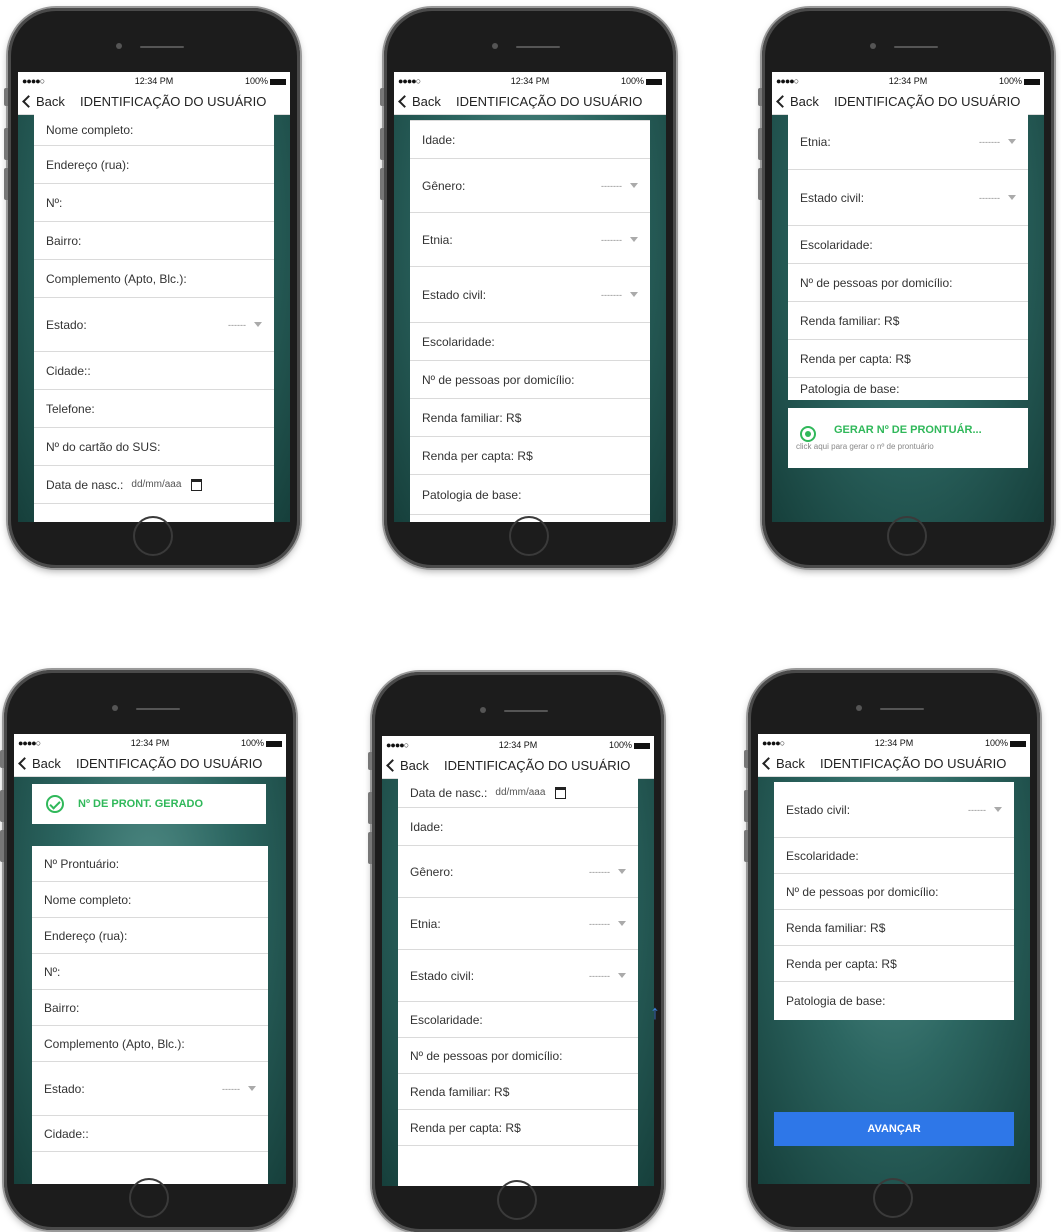 This screenshot has width=1061, height=1232. Describe the element at coordinates (894, 810) in the screenshot. I see `field-estado-civil: Estado civil: ------` at that location.